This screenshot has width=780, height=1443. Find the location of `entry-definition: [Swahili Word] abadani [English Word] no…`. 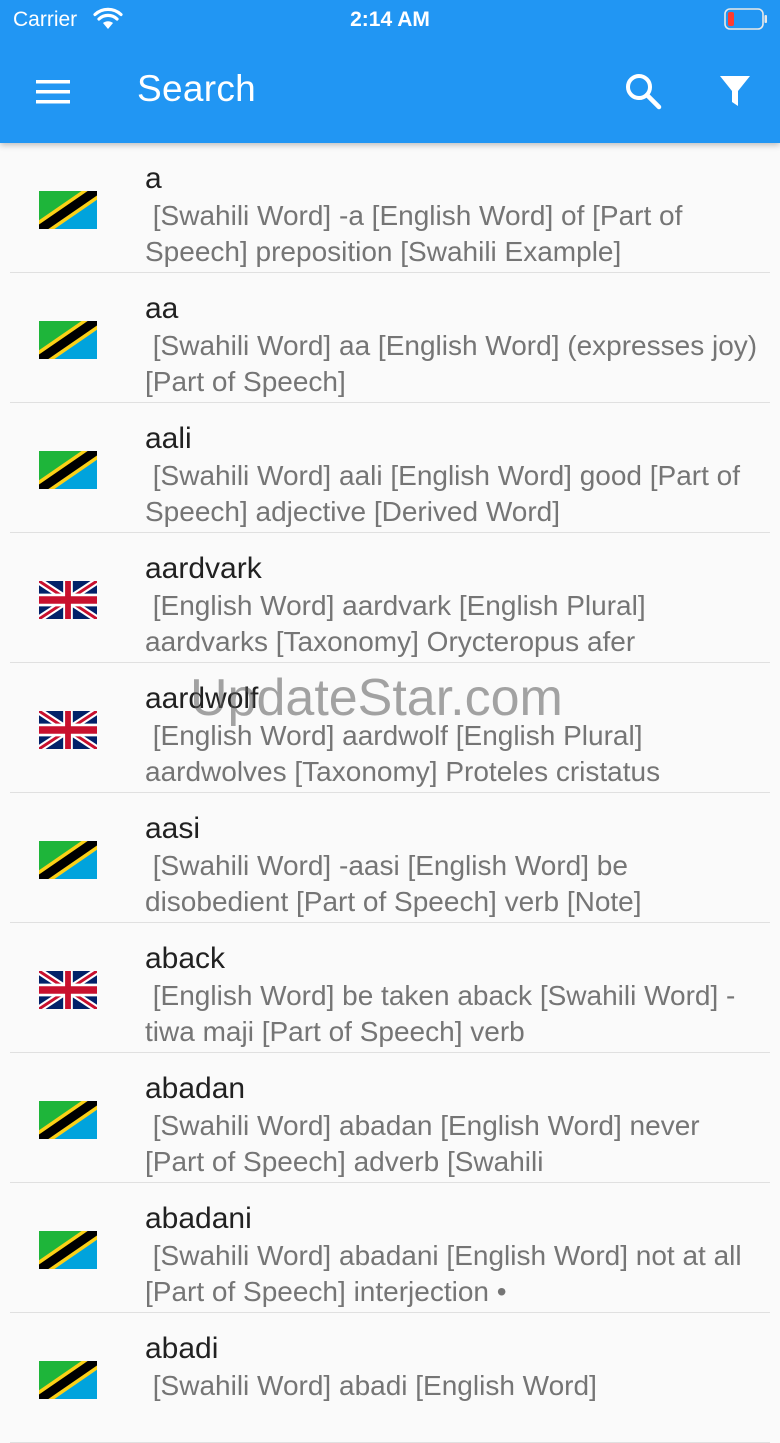

entry-definition: [Swahili Word] abadani [English Word] no… is located at coordinates (447, 1273).